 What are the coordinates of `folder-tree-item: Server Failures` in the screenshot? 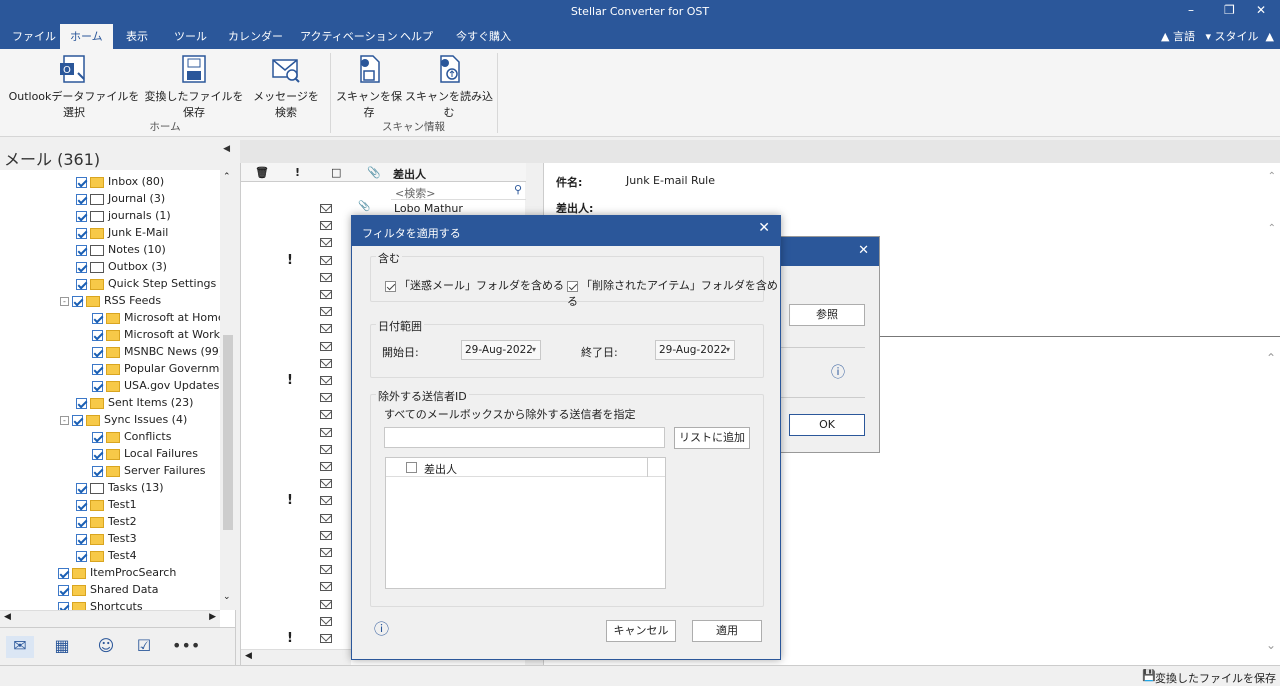 It's located at (149, 470).